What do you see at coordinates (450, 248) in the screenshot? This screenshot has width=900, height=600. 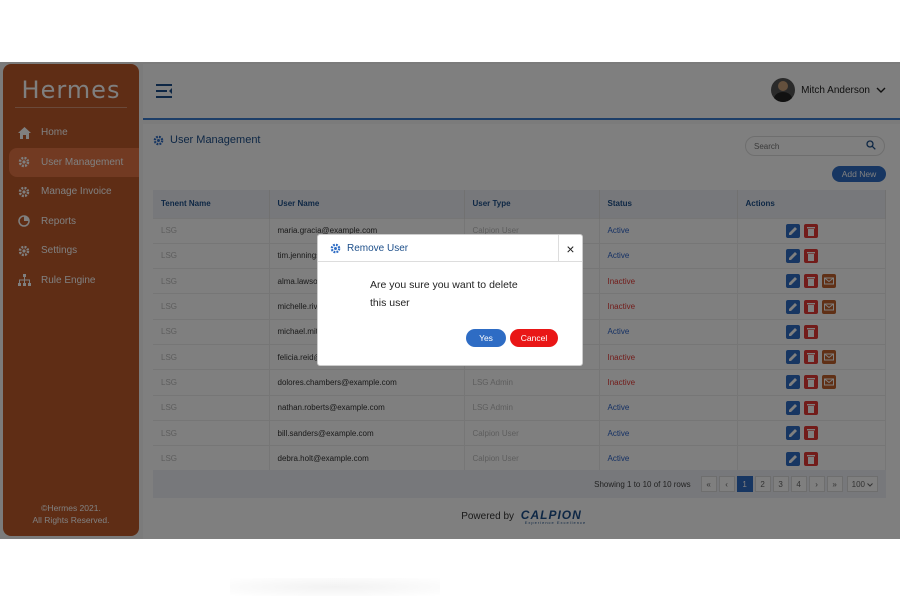 I see `dialog-header: Remove User ×` at bounding box center [450, 248].